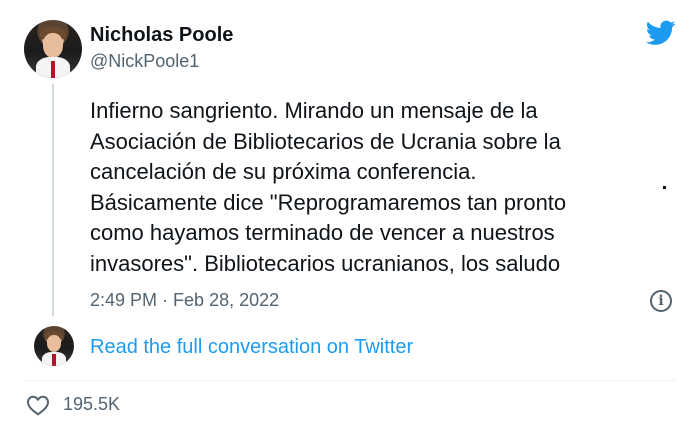 The height and width of the screenshot is (431, 700). What do you see at coordinates (53, 200) in the screenshot?
I see `thread-line` at bounding box center [53, 200].